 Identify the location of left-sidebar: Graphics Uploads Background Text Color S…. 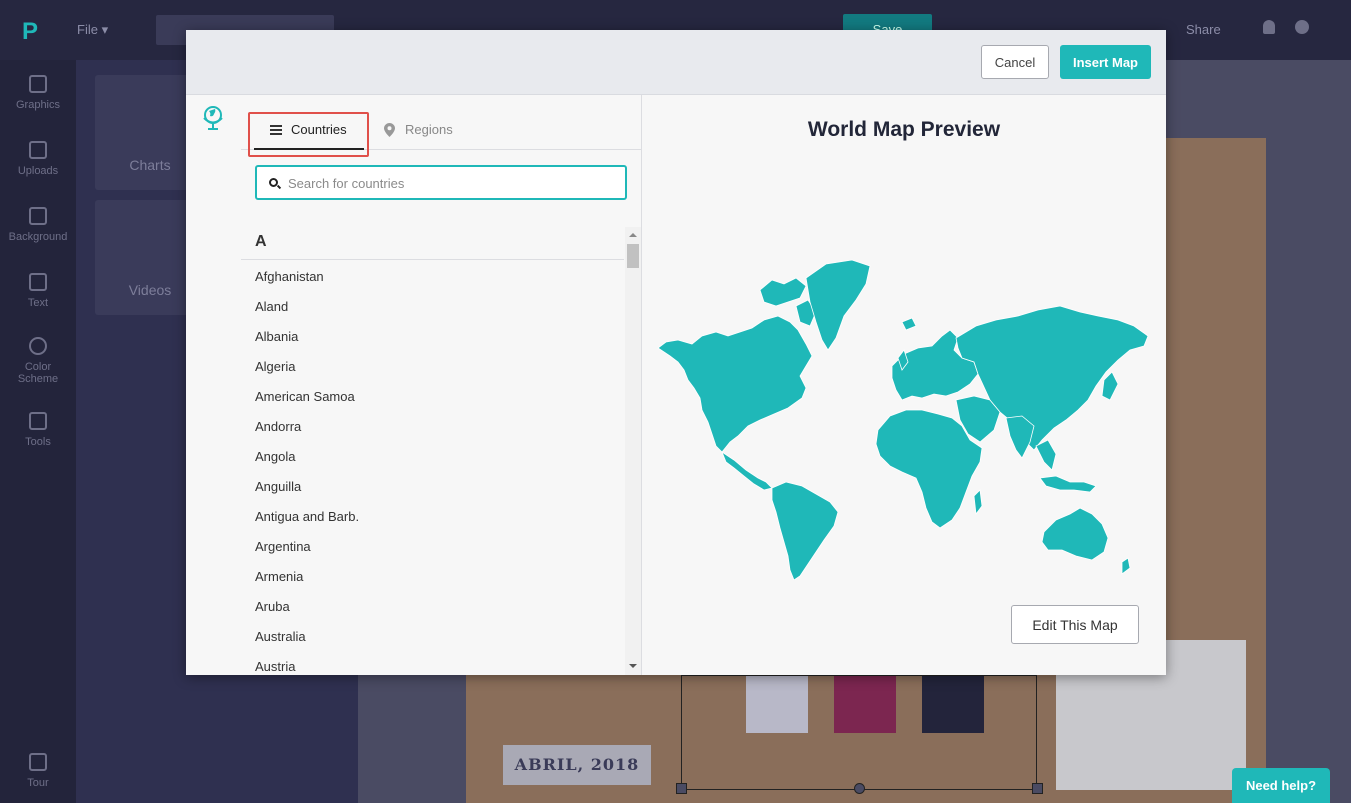
(38, 431).